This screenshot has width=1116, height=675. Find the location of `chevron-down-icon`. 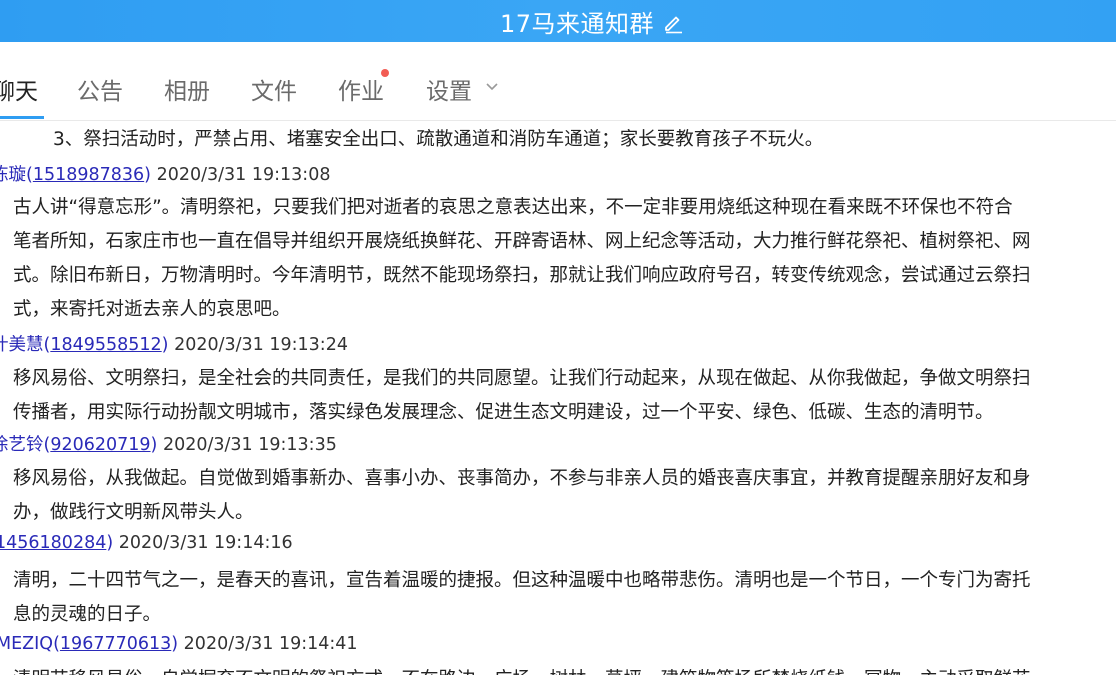

chevron-down-icon is located at coordinates (492, 87).